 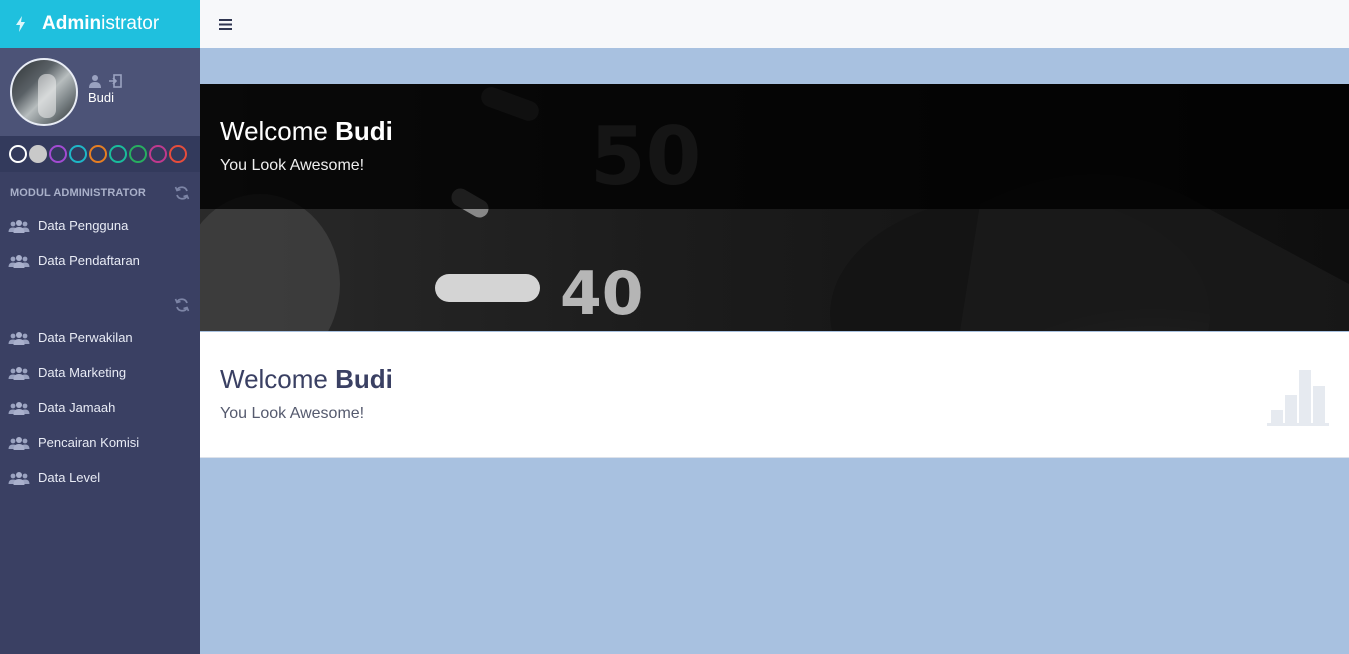 I want to click on sidebar-item-pencairan-komisi: Pencairan Komisi, so click(x=100, y=442).